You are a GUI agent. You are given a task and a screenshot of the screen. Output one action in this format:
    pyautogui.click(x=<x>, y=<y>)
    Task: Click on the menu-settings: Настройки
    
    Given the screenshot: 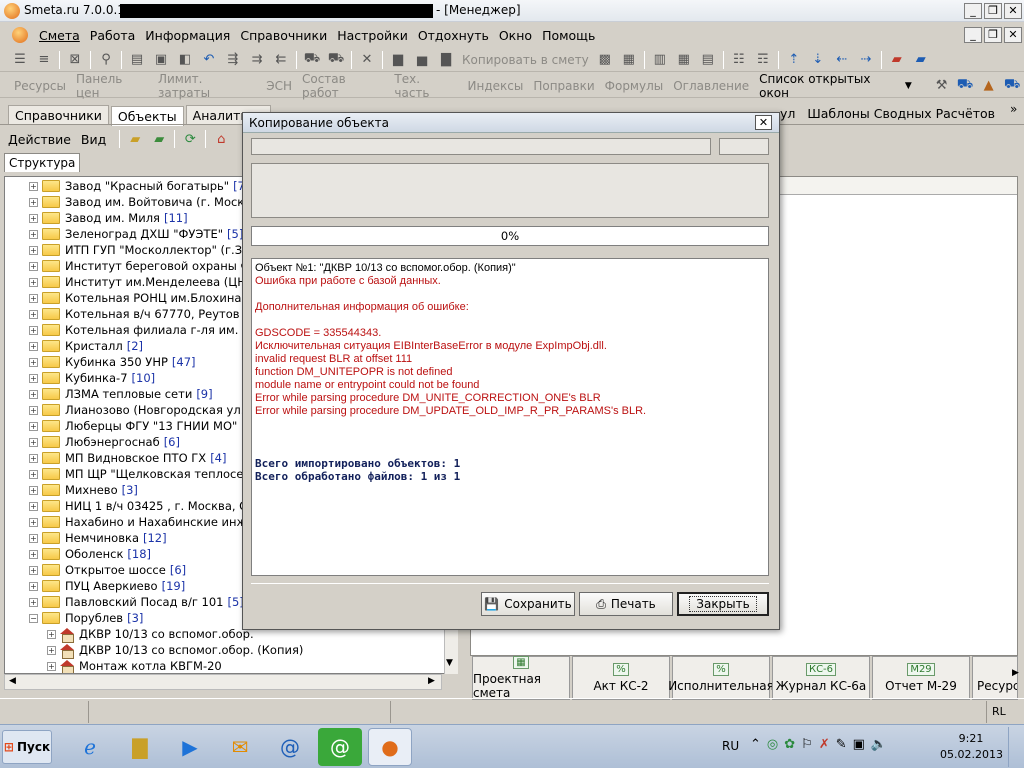 What is the action you would take?
    pyautogui.click(x=372, y=35)
    